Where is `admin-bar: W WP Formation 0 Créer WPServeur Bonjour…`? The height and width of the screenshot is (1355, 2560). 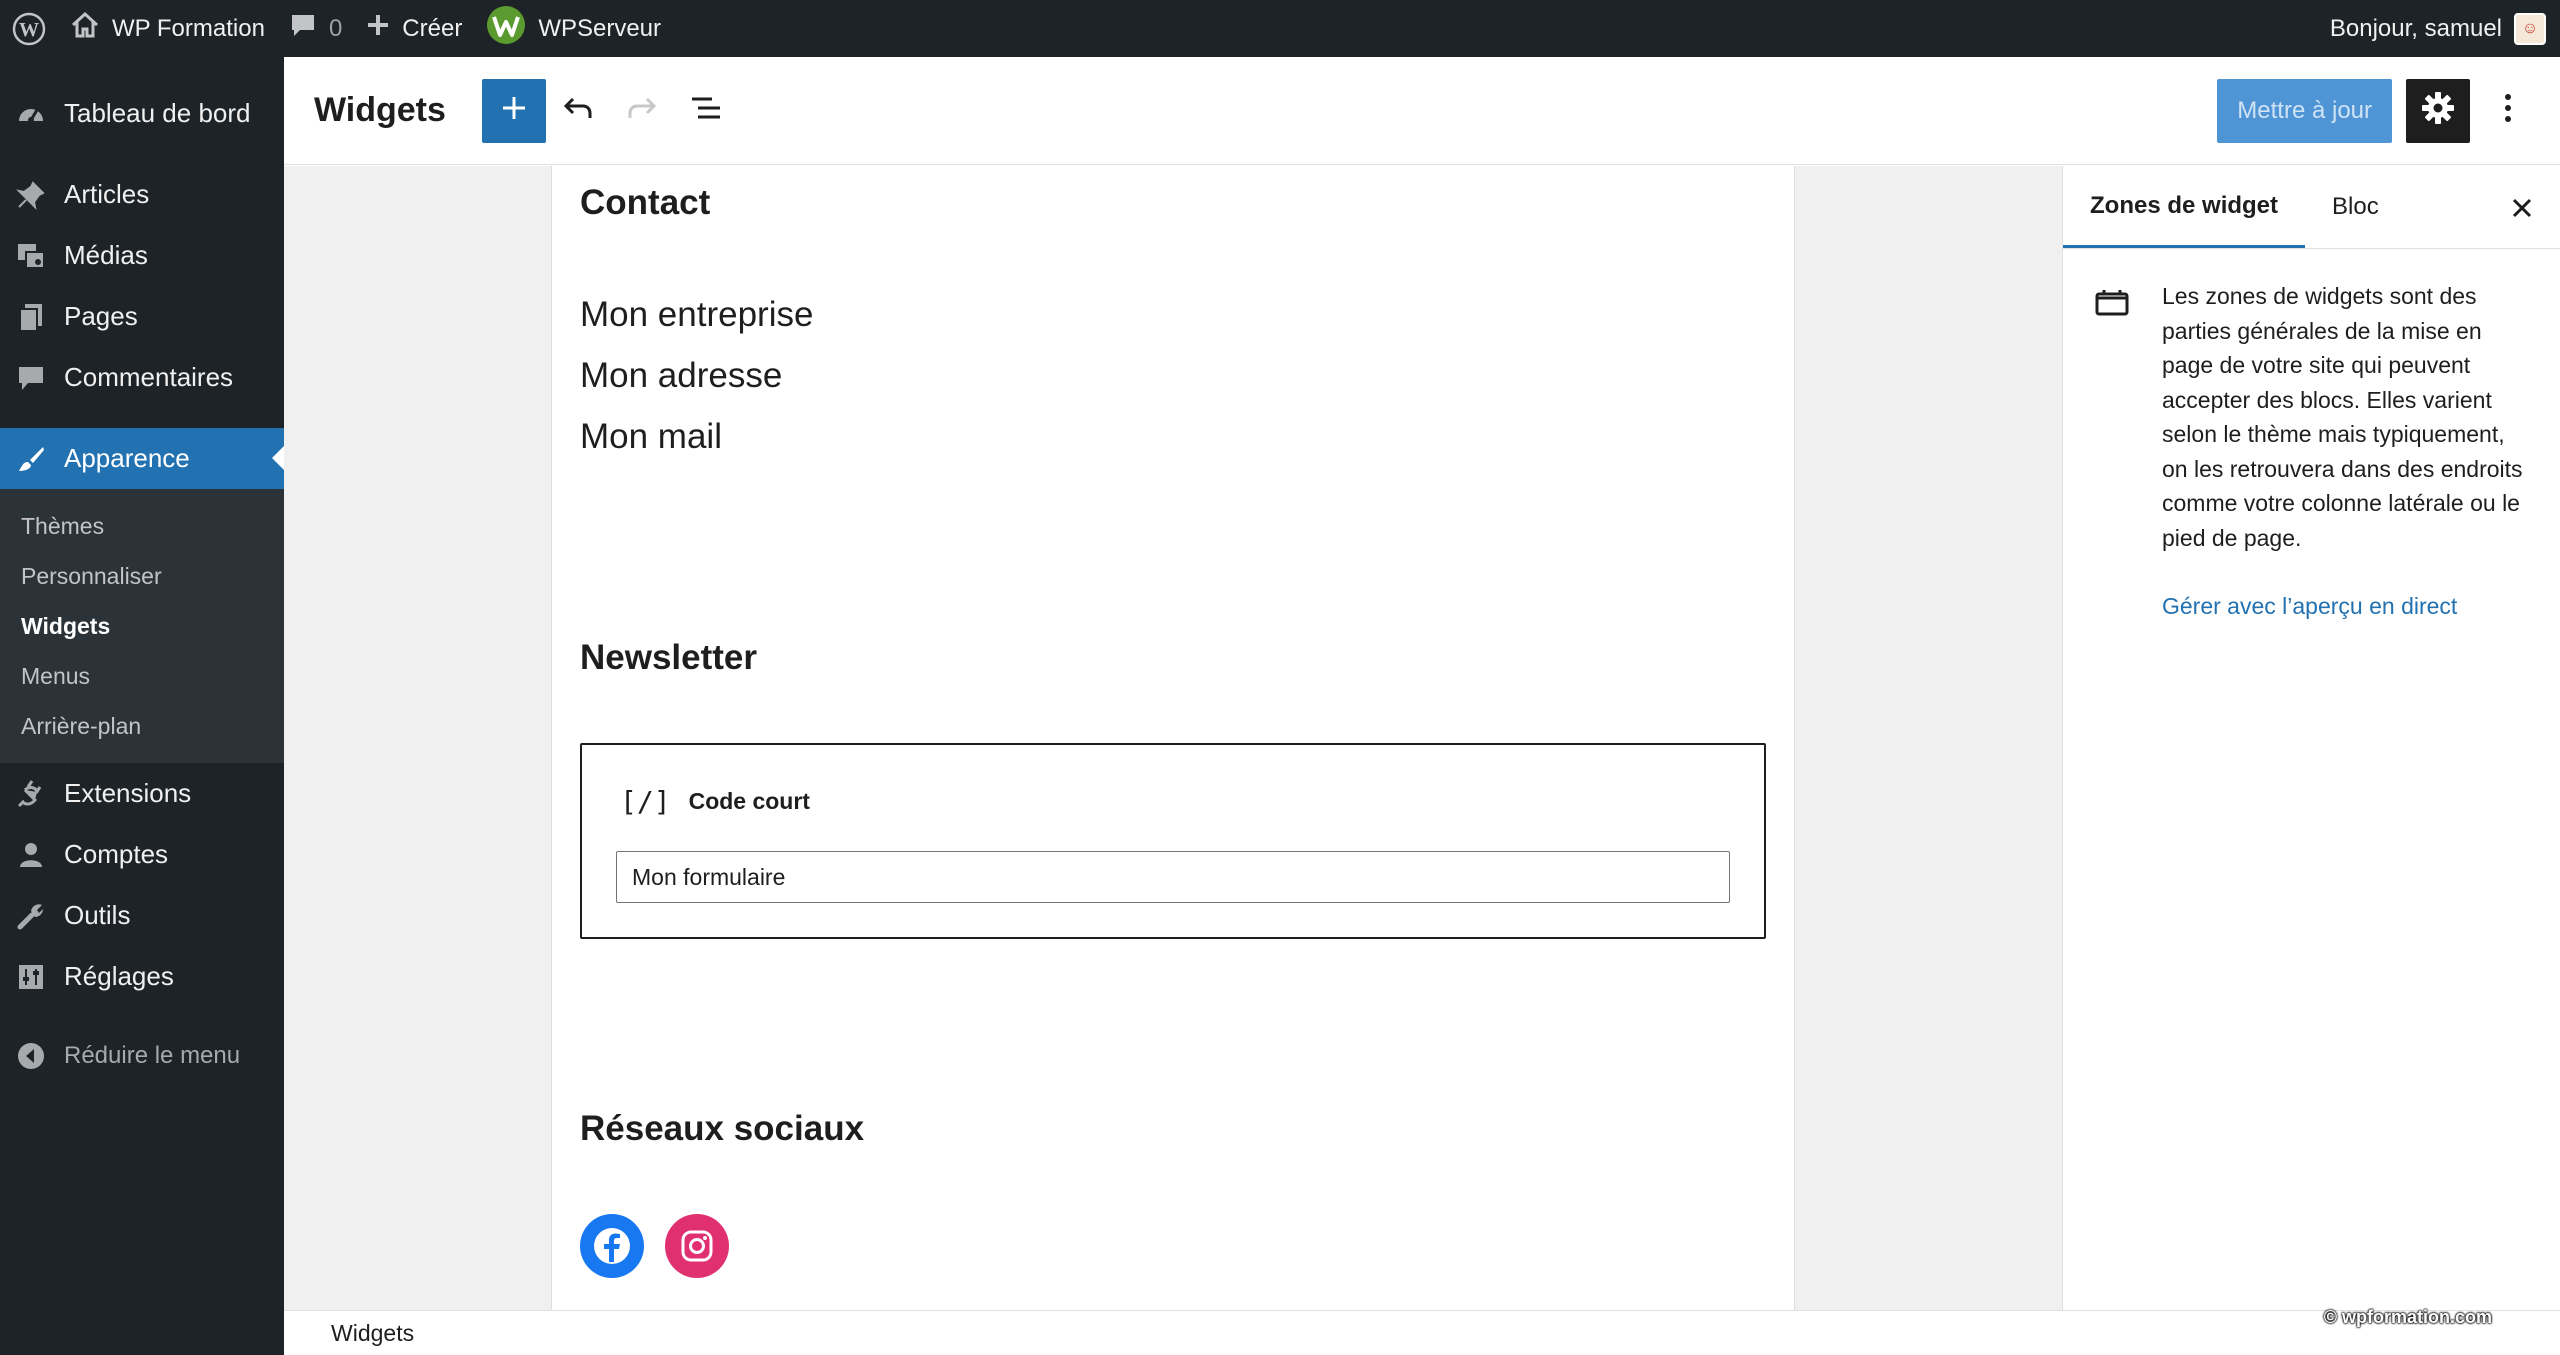 admin-bar: W WP Formation 0 Créer WPServeur Bonjour… is located at coordinates (1280, 28).